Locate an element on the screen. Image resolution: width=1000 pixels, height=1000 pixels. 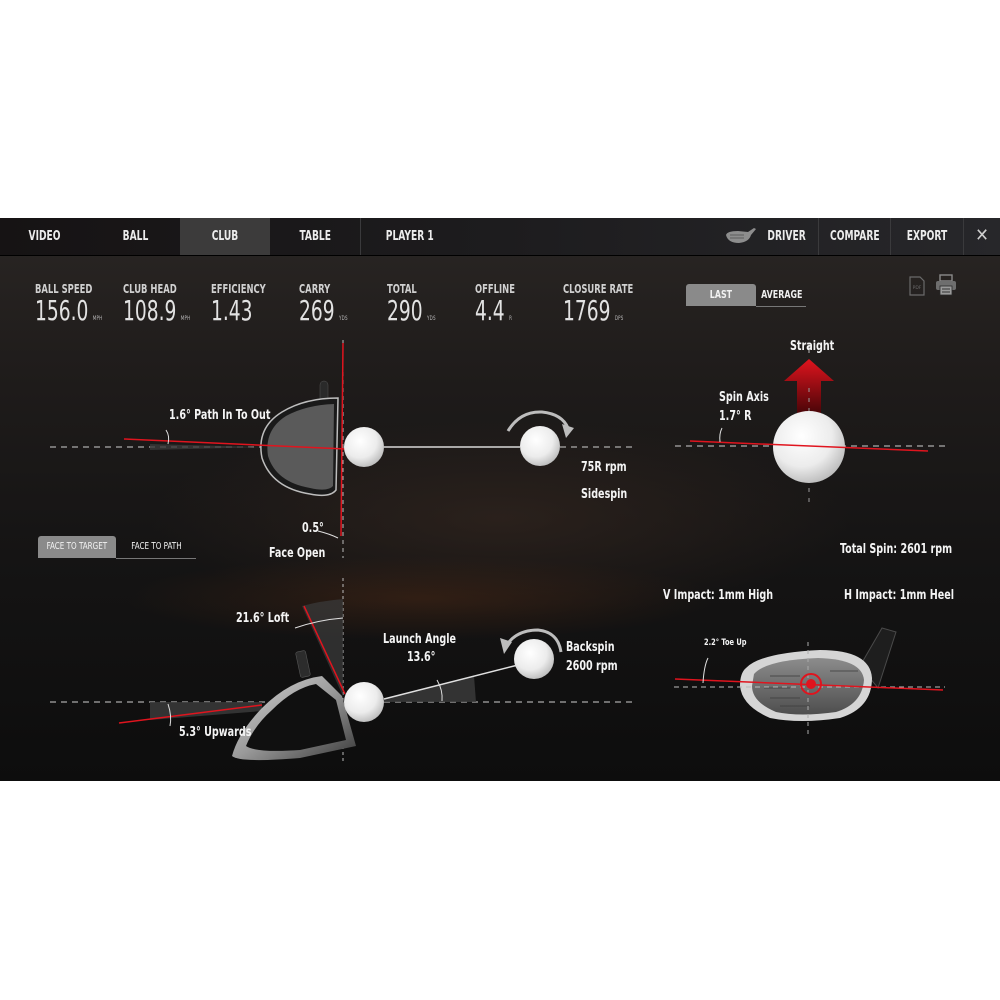
sidespin-label: Sidespin is located at coordinates (604, 494).